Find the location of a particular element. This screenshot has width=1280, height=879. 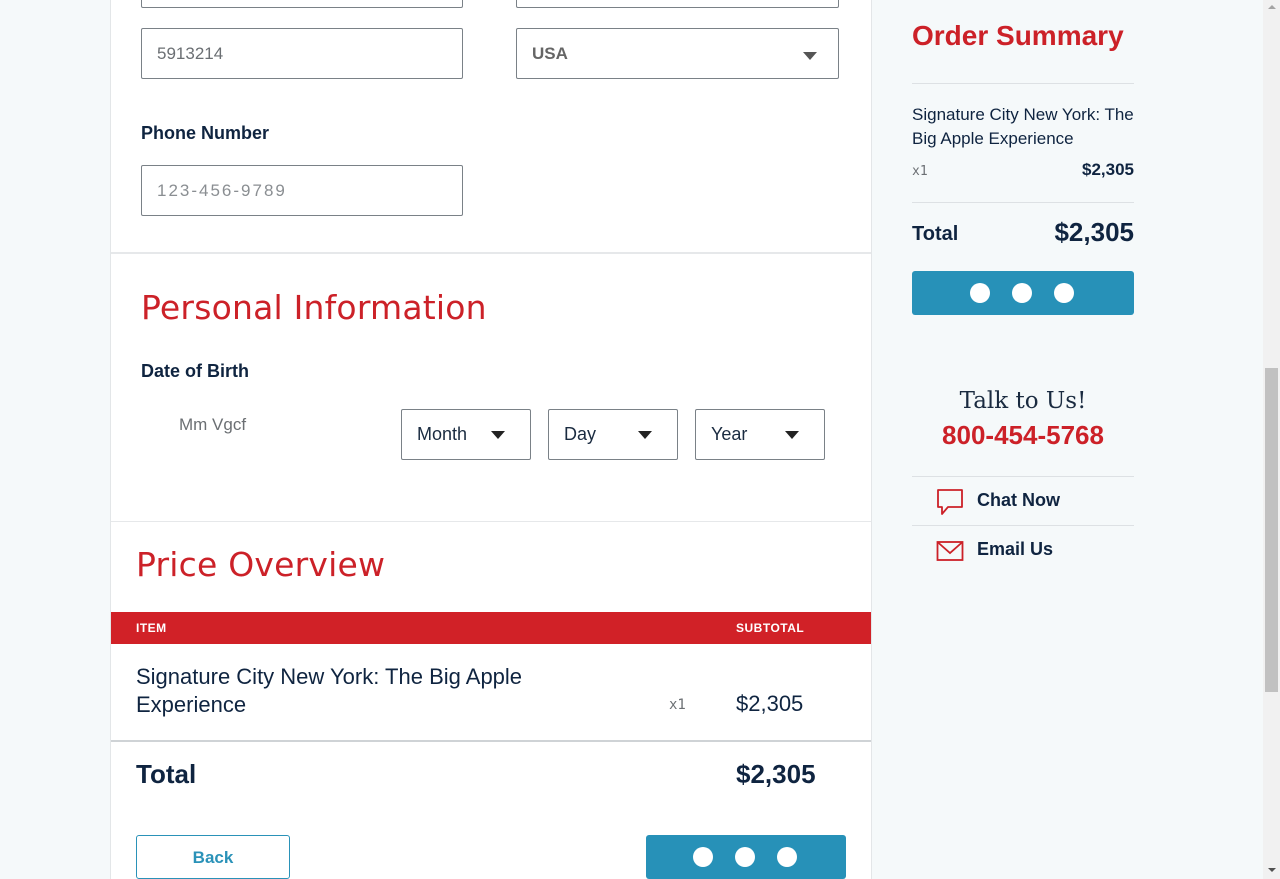

month-label: Month is located at coordinates (442, 434).